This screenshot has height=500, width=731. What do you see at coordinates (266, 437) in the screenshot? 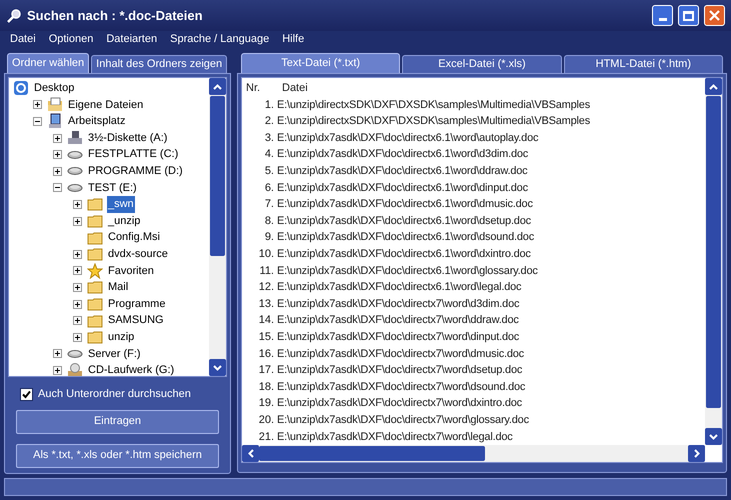
I see `row-number: 21.` at bounding box center [266, 437].